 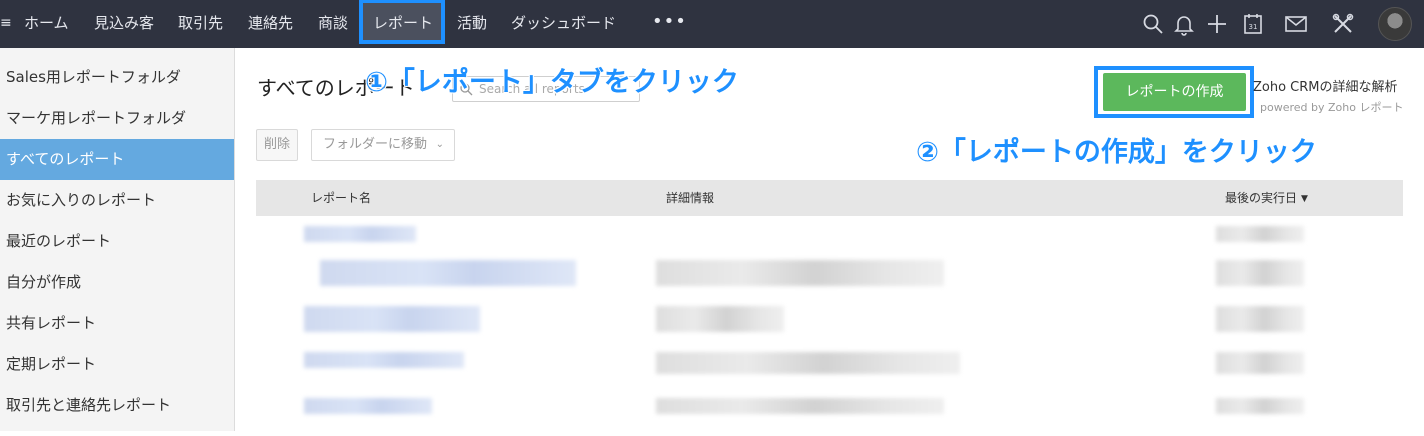 I want to click on chevron-down-icon: ⌄, so click(x=439, y=144).